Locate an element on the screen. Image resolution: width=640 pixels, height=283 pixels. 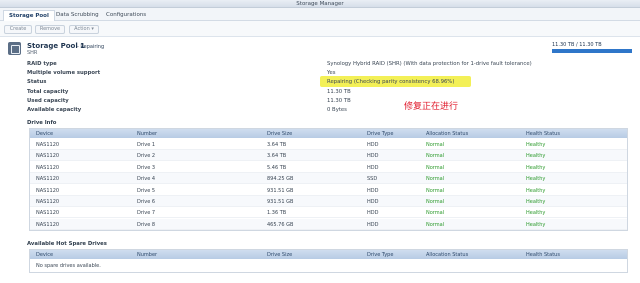
window-title: Storage Manager is located at coordinates (320, 4).